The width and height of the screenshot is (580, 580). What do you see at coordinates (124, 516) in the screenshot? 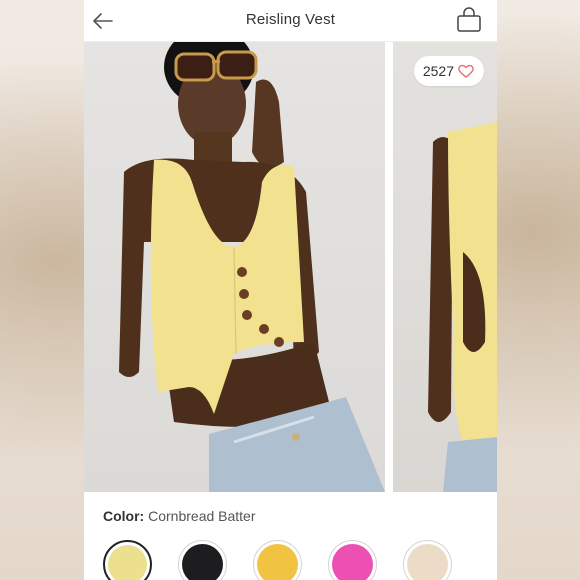
I see `color-label: Color:` at bounding box center [124, 516].